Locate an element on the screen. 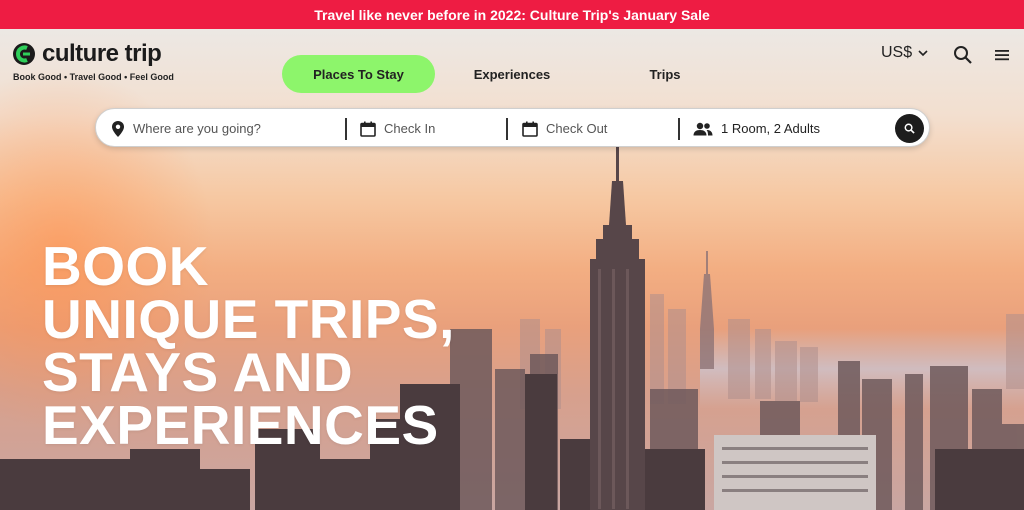 This screenshot has width=1024, height=510. chevron-down-icon is located at coordinates (923, 53).